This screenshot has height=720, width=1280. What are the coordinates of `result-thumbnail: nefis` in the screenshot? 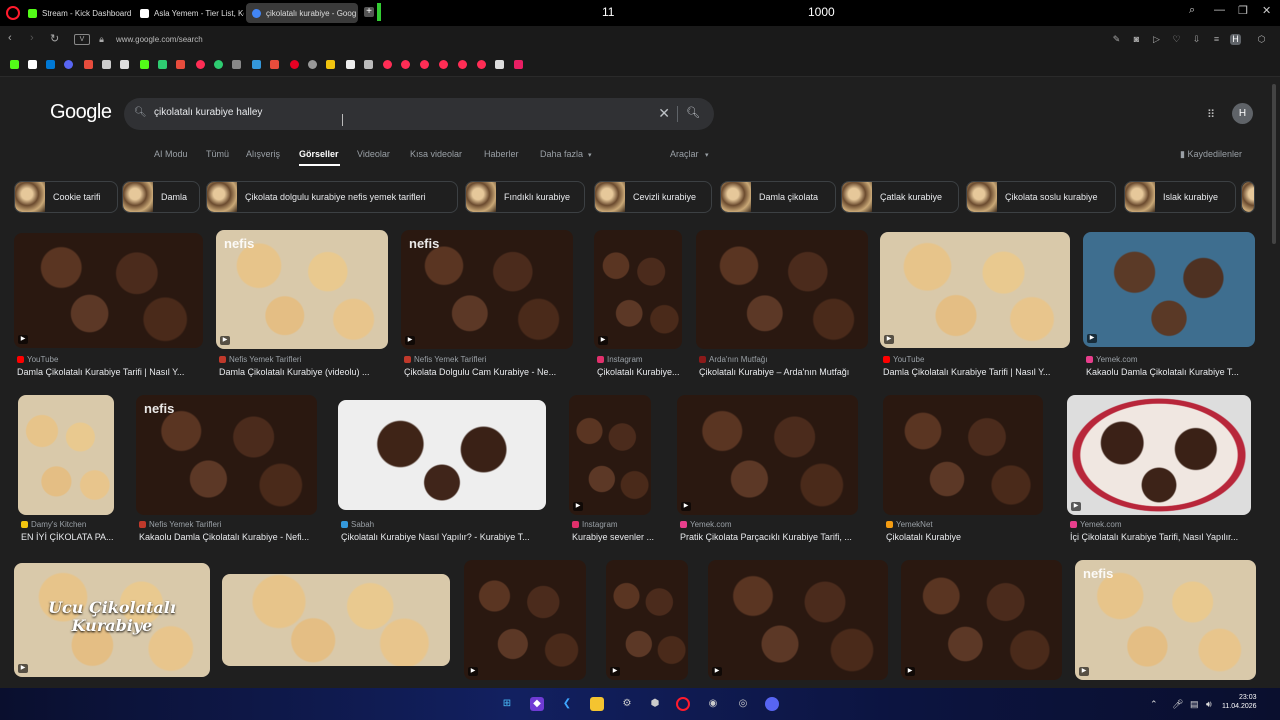 It's located at (226, 455).